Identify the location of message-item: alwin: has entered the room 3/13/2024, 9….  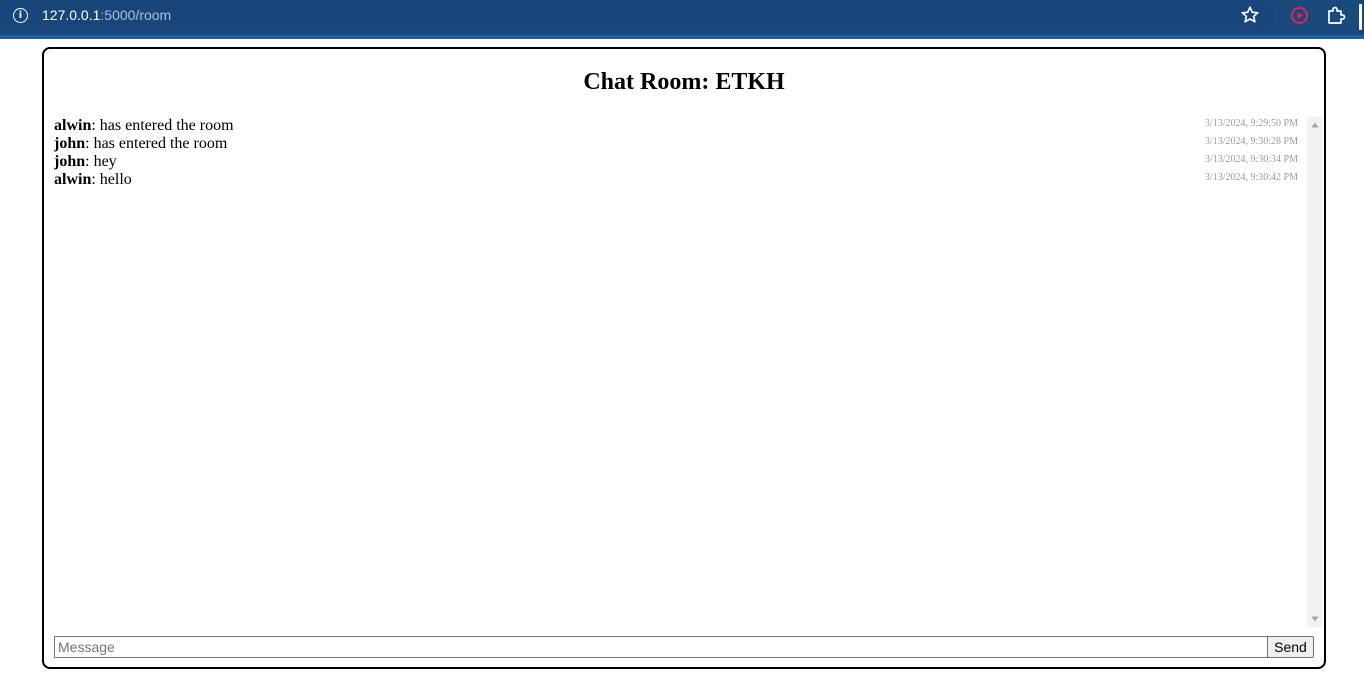
(676, 126).